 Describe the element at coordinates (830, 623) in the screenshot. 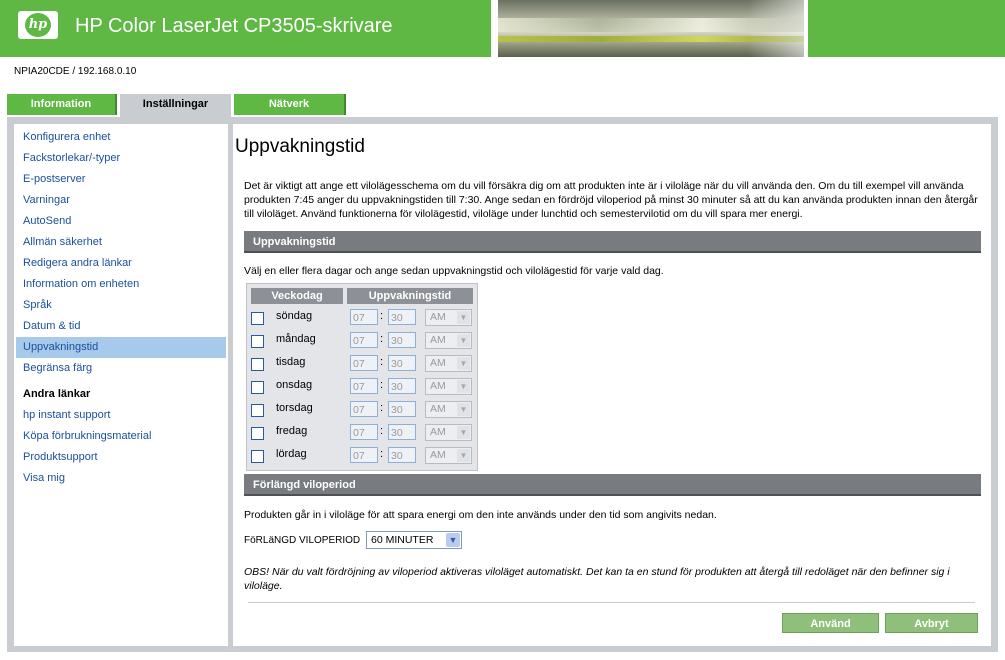

I see `apply-button: Använd` at that location.